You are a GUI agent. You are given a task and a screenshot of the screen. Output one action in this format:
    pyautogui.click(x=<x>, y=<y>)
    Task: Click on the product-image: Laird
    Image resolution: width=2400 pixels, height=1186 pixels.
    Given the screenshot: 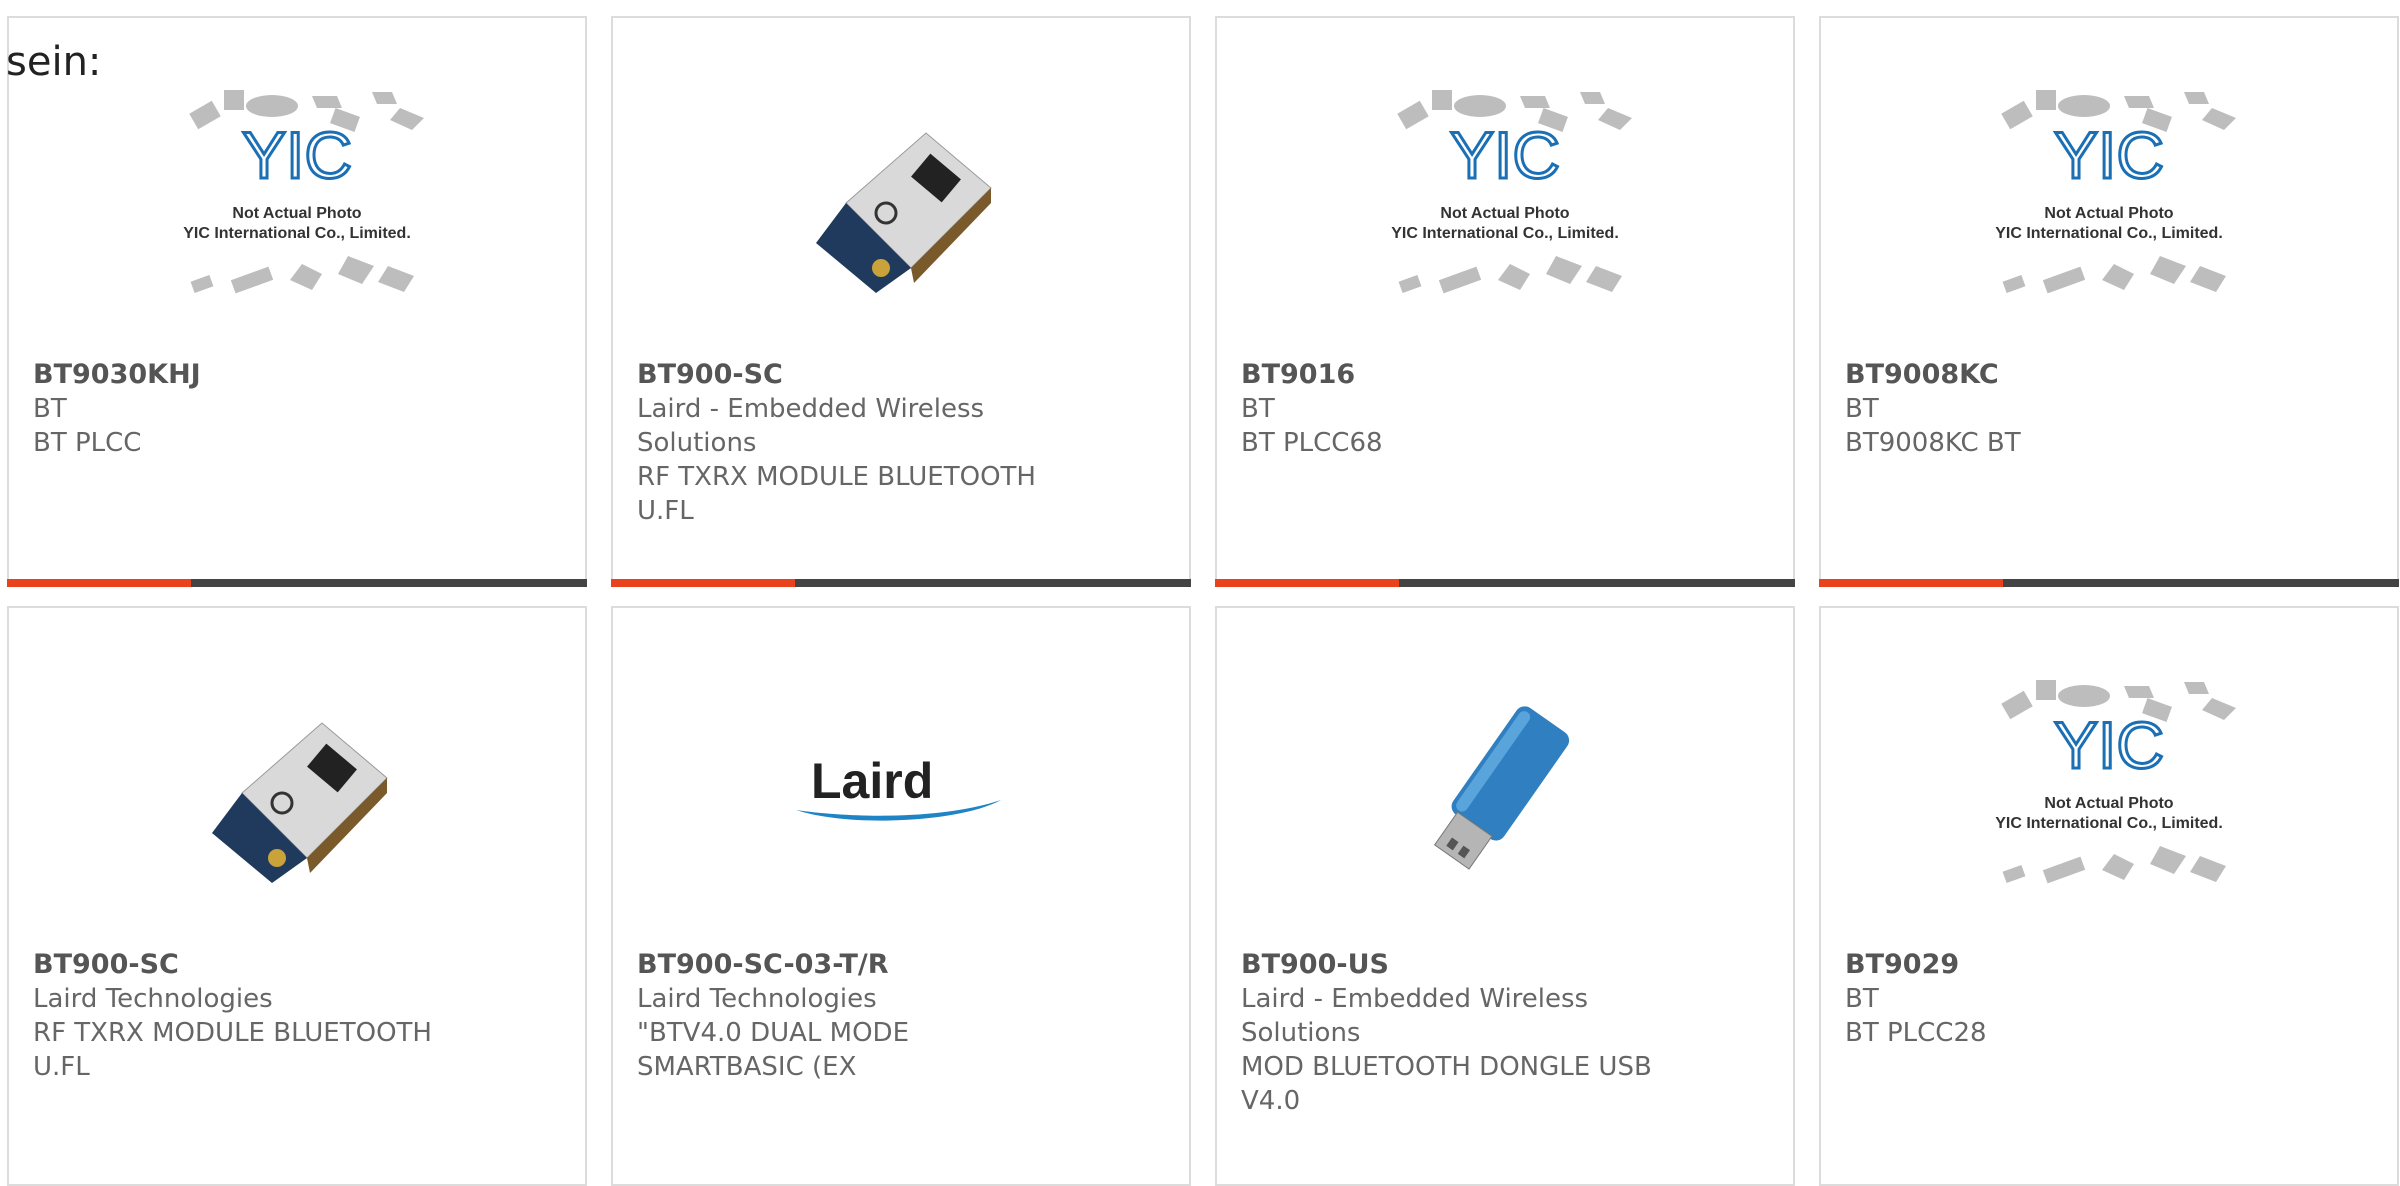 What is the action you would take?
    pyautogui.click(x=901, y=788)
    